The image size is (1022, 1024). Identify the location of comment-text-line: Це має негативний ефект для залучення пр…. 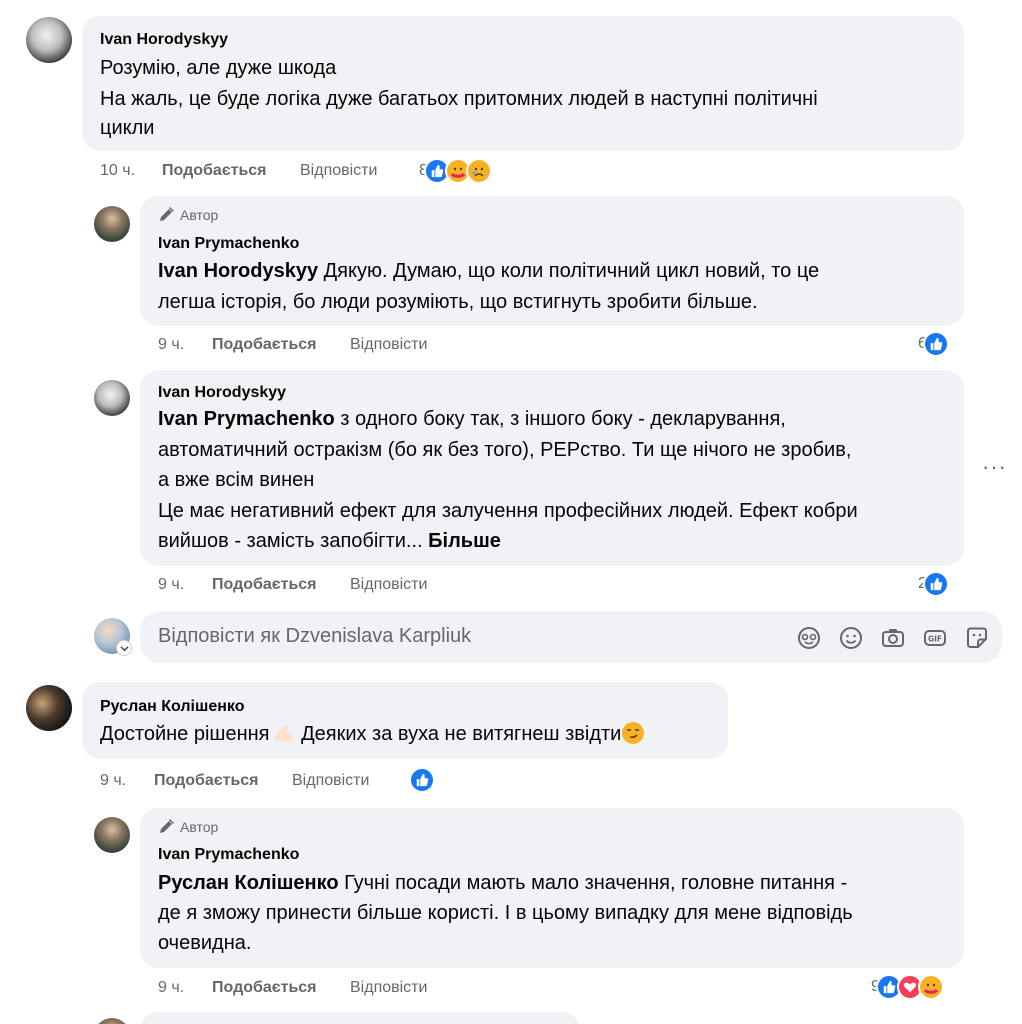
(508, 511).